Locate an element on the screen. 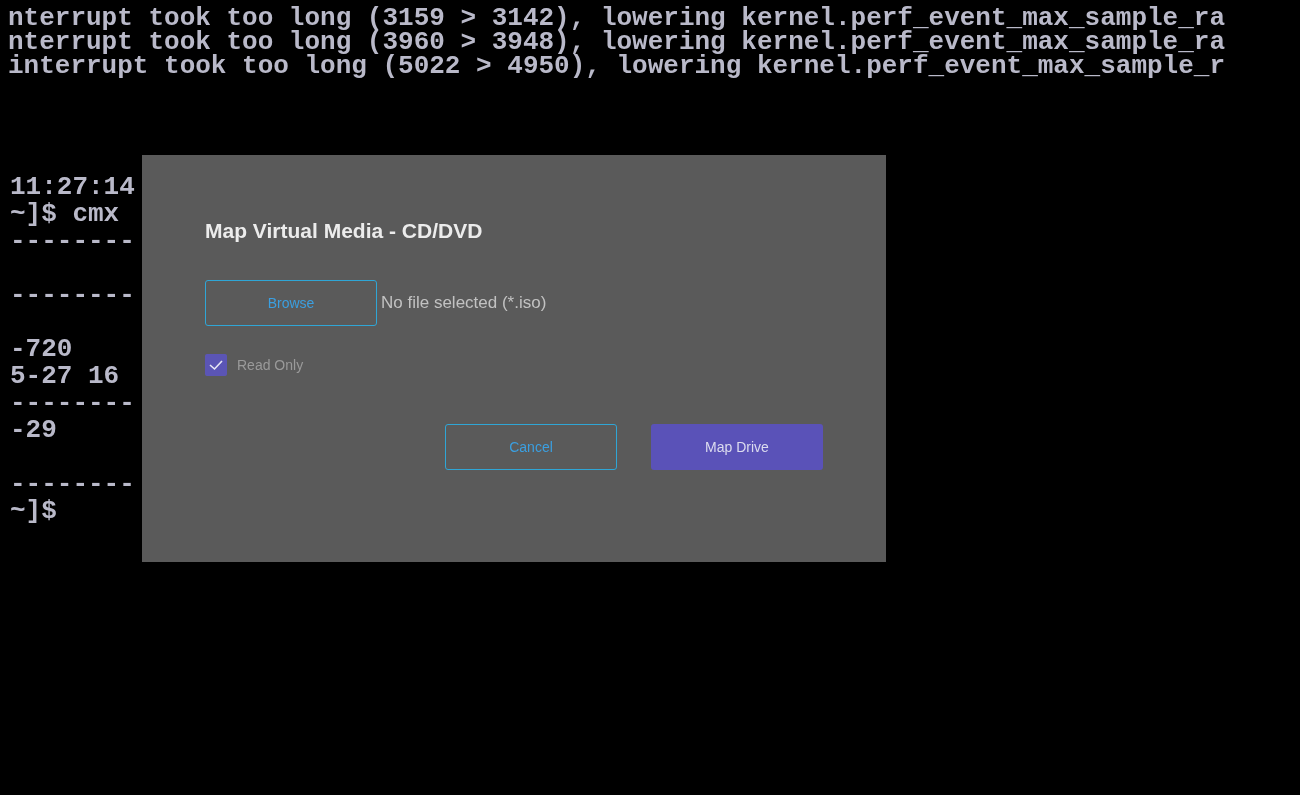  terminal-line: ~]$ cmx is located at coordinates (65, 214).